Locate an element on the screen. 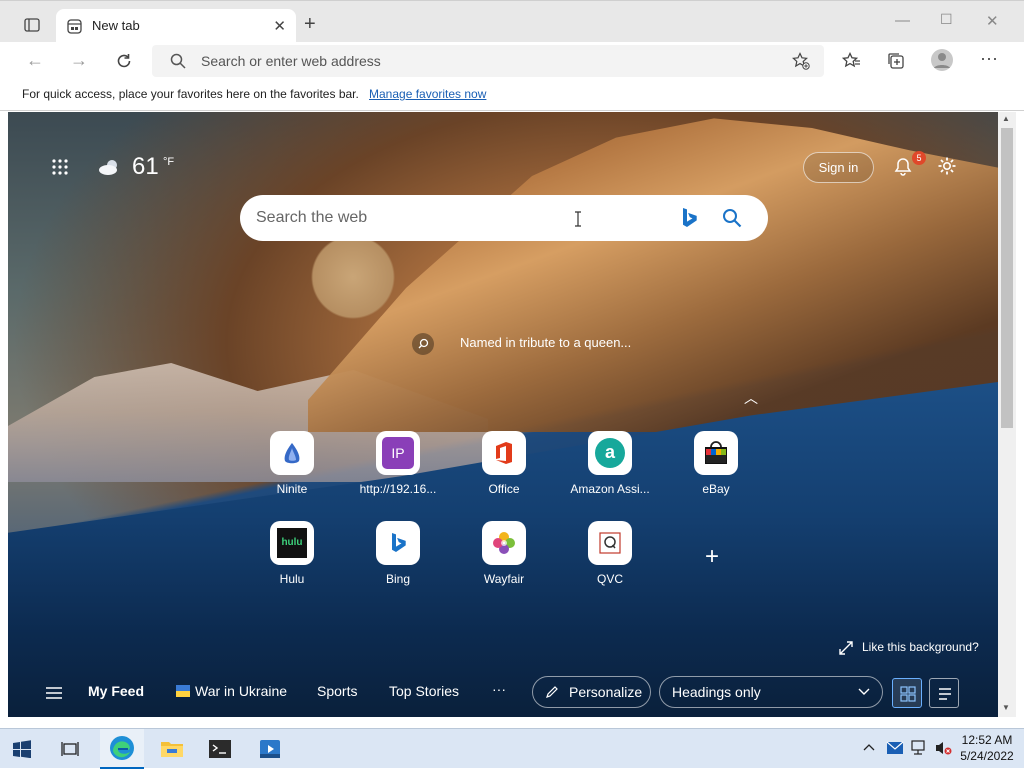 The image size is (1024, 769). ip-letter-icon: IP is located at coordinates (398, 453).